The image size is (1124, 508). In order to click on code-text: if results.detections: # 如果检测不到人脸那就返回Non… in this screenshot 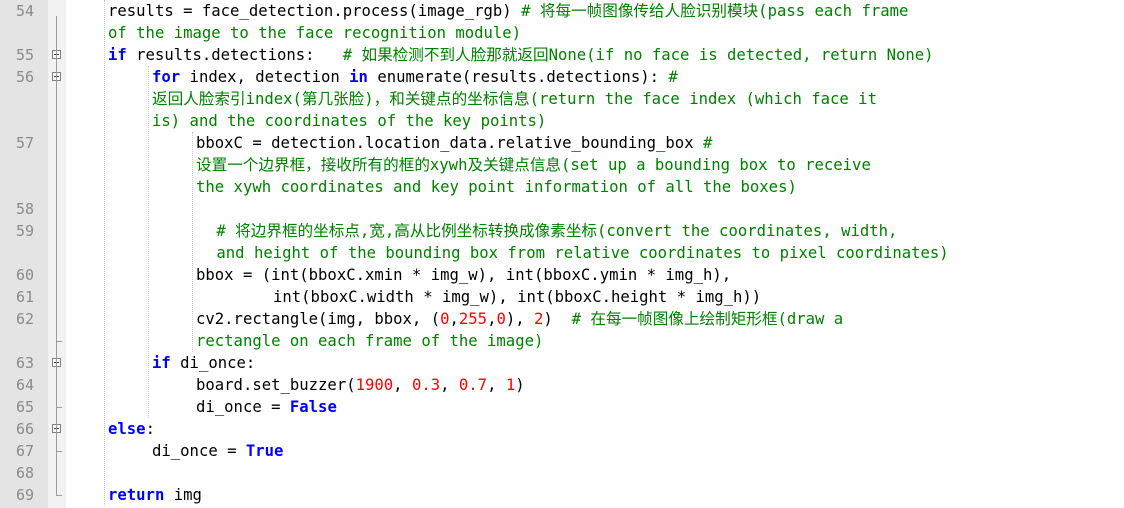, I will do `click(521, 55)`.